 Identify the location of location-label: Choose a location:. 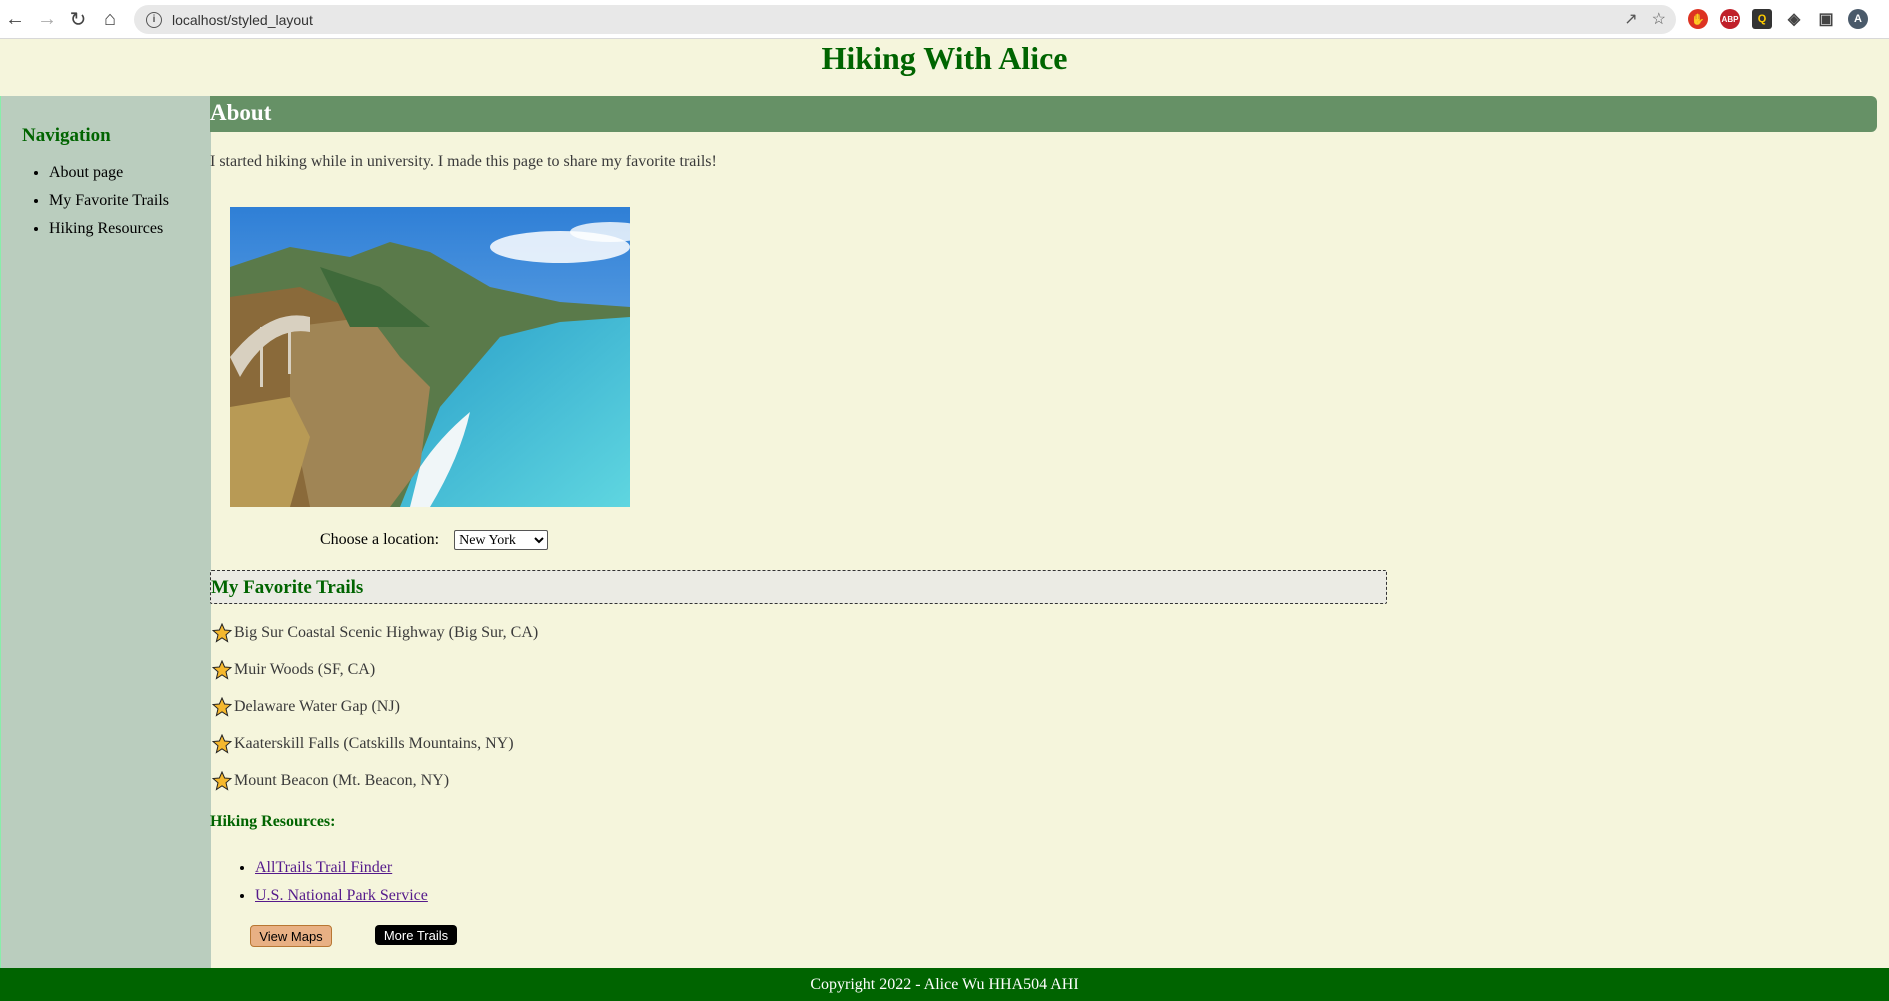
(380, 539).